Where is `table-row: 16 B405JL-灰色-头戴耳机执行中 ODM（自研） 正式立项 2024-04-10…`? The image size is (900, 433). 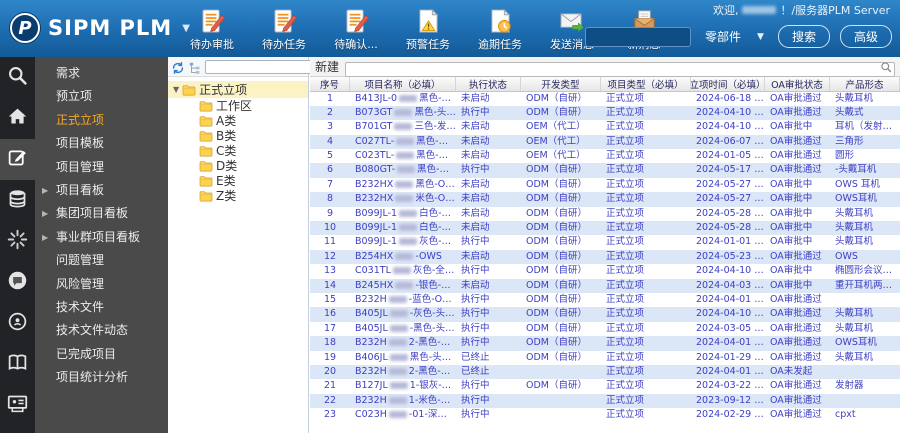
table-row: 16 B405JL-灰色-头戴耳机执行中 ODM（自研） 正式立项 2024-04-10… is located at coordinates (605, 314).